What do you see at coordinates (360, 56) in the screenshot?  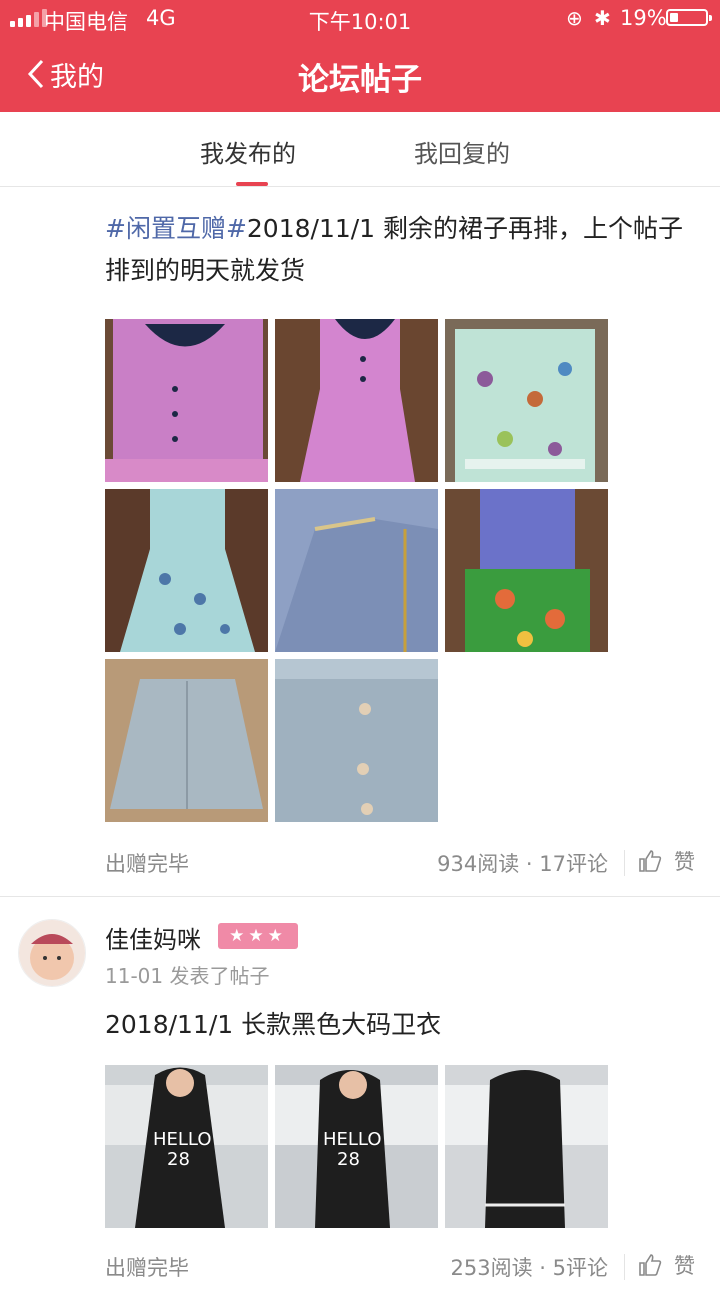 I see `top-bar: 中国电信 4G 下午10:01 ⊕ ✱ 19% 我的 论坛帖子` at bounding box center [360, 56].